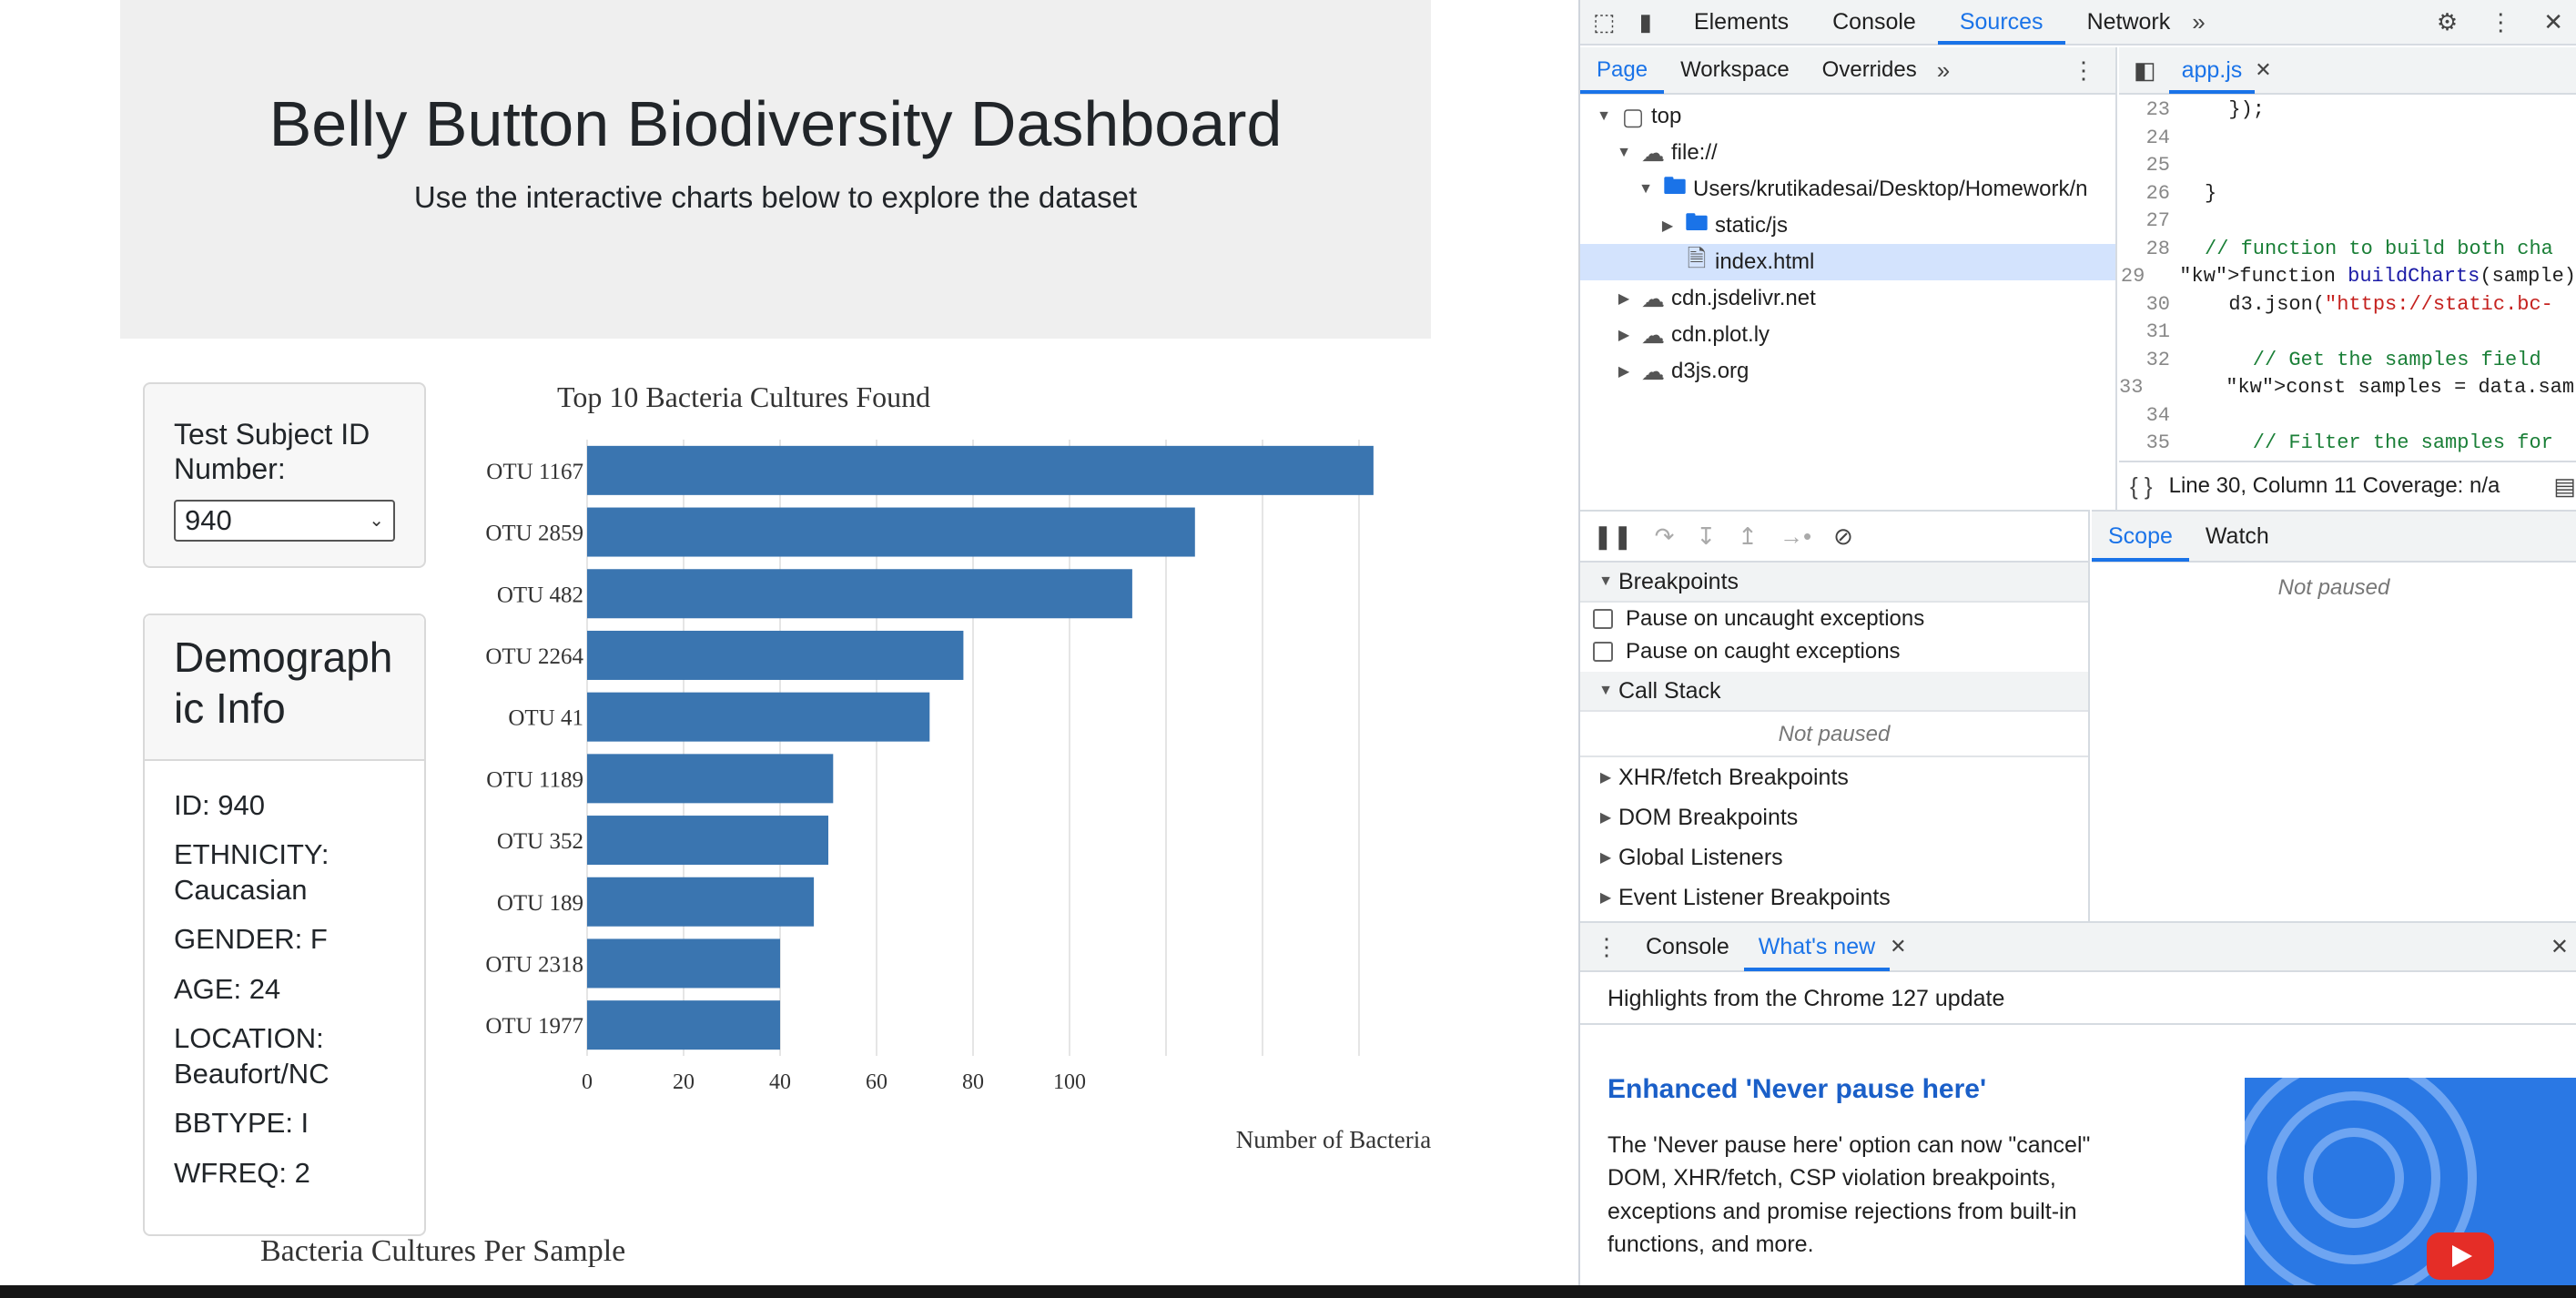 This screenshot has width=2576, height=1298. I want to click on code-line: 24, so click(2347, 139).